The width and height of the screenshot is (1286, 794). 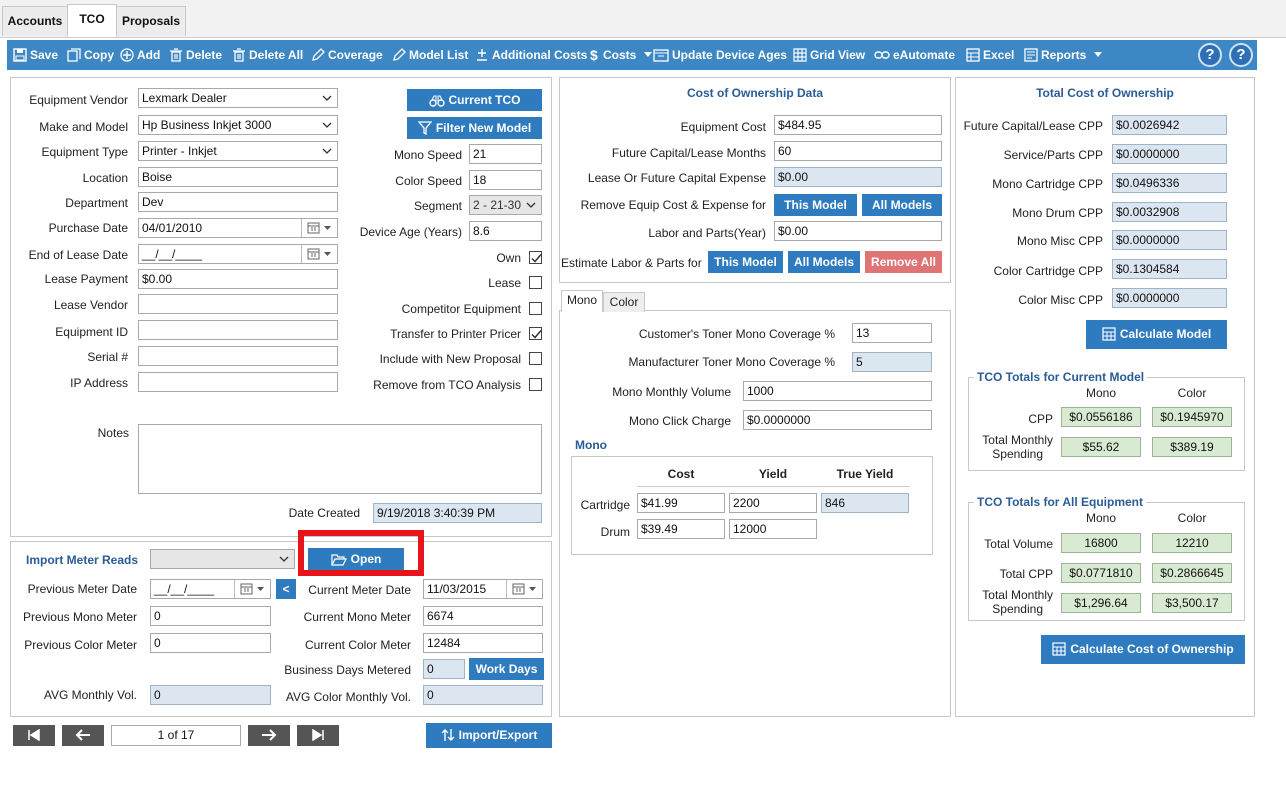 I want to click on copy-meter-date-button: <, so click(x=286, y=589).